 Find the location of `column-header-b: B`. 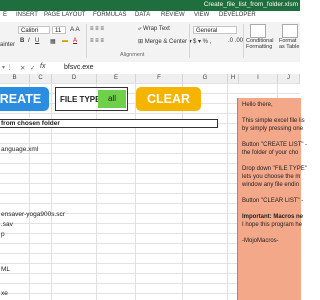

column-header-b: B is located at coordinates (15, 78).